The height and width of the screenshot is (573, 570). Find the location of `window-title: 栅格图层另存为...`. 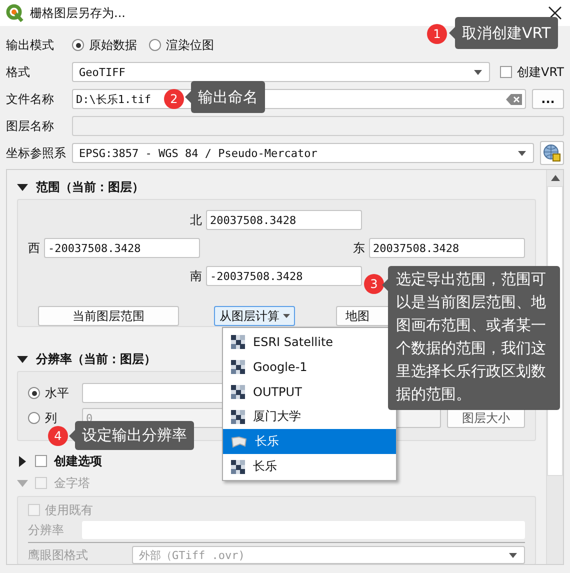

window-title: 栅格图层另存为... is located at coordinates (78, 13).